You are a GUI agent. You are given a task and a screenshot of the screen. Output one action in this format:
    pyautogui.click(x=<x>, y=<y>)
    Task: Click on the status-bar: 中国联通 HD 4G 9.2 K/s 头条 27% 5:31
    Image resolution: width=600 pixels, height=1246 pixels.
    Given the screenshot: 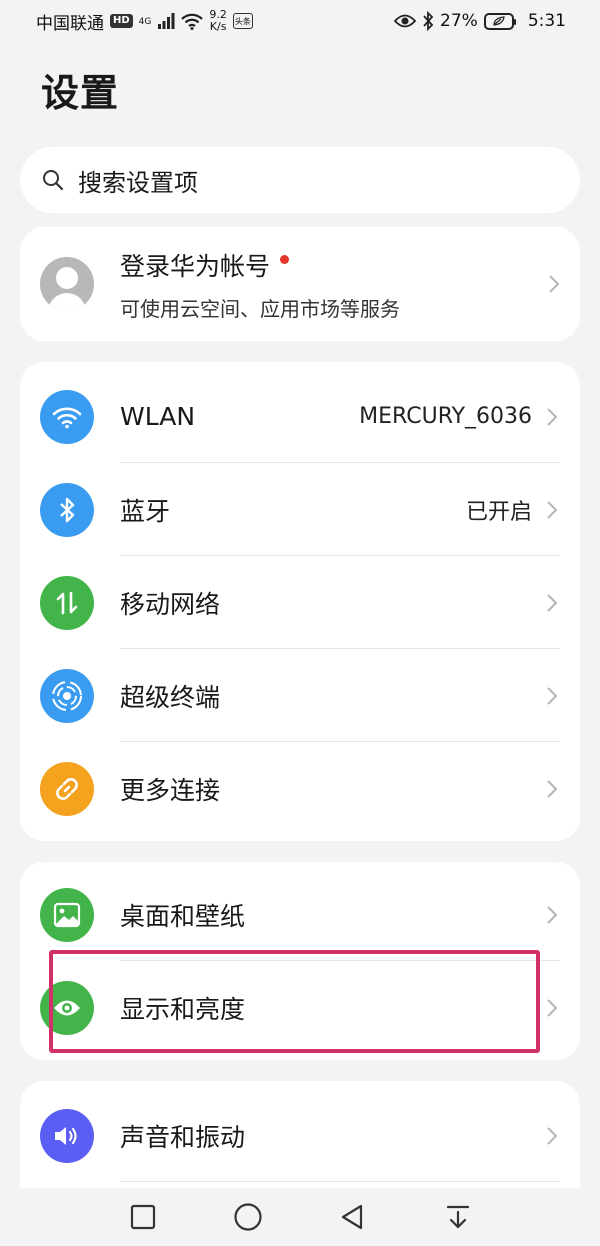 What is the action you would take?
    pyautogui.click(x=300, y=21)
    